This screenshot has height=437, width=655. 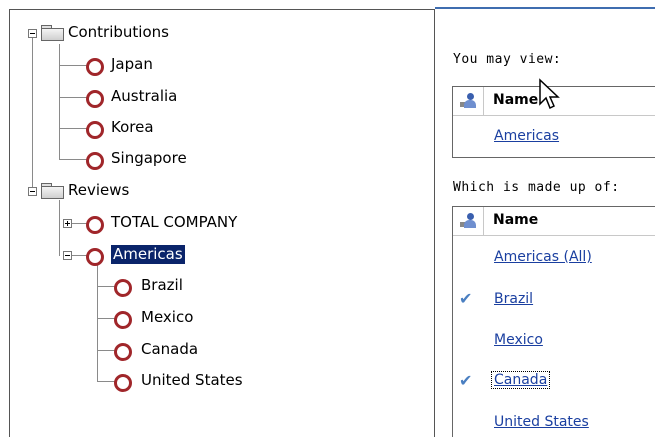 I want to click on tree-node-americas-selected: Americas, so click(x=148, y=254).